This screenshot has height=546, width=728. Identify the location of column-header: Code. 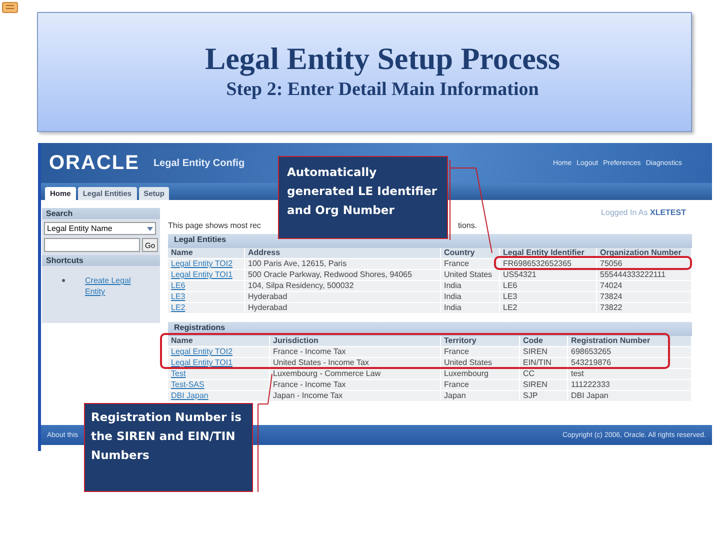
(544, 341).